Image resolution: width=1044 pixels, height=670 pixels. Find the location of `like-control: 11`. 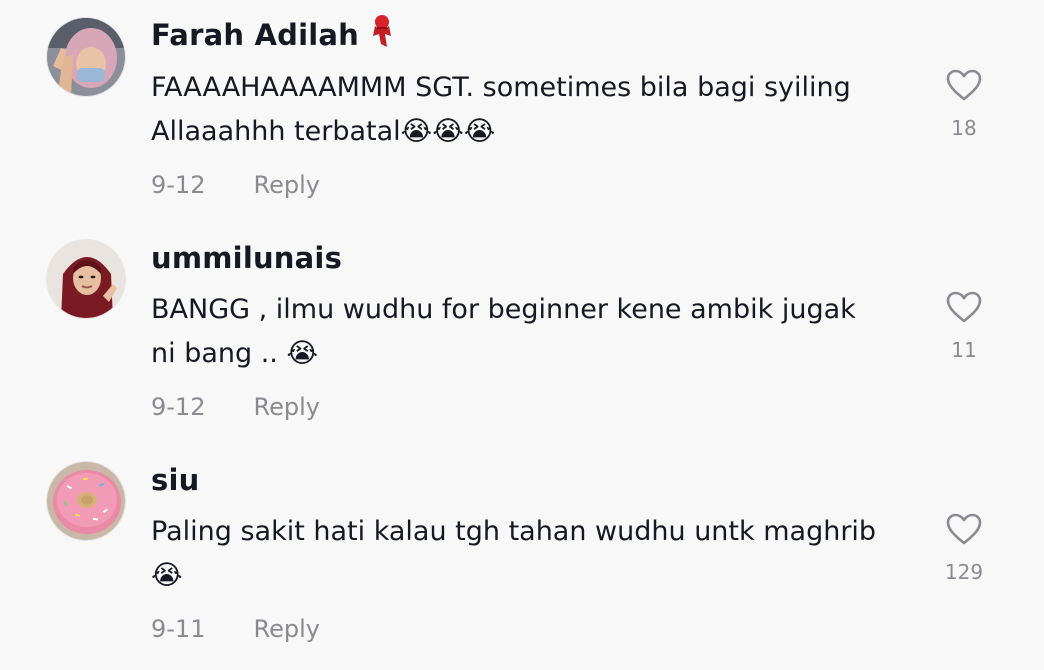

like-control: 11 is located at coordinates (964, 326).